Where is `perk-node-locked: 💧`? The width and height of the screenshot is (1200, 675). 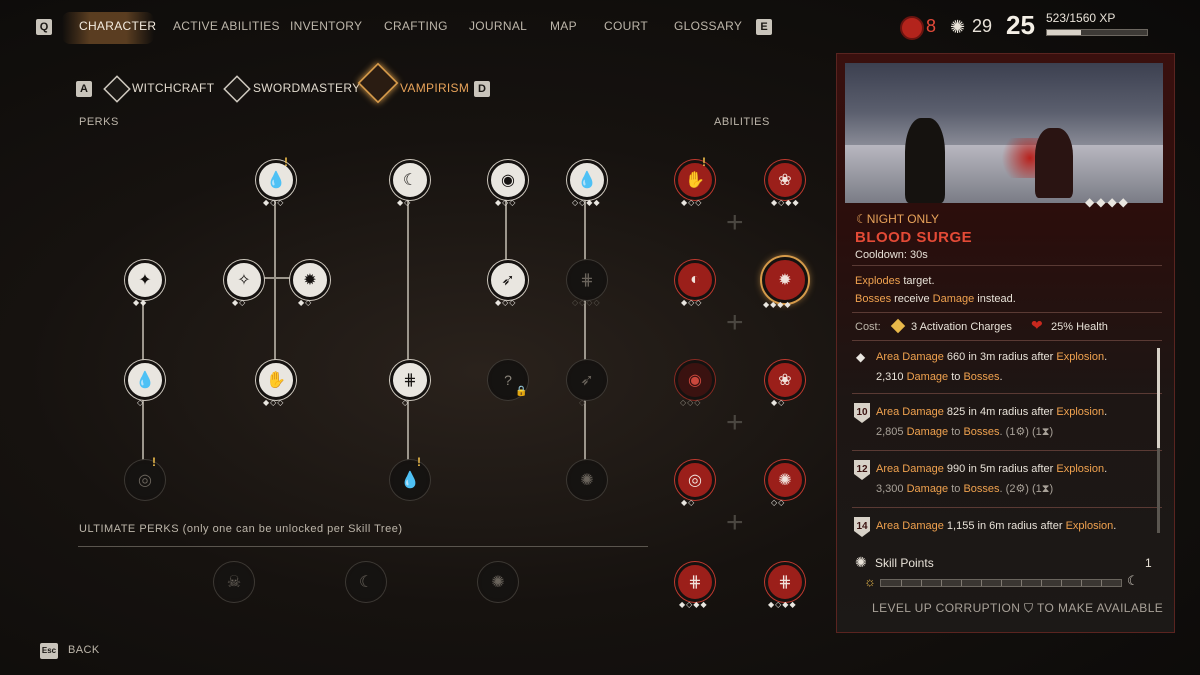 perk-node-locked: 💧 is located at coordinates (410, 480).